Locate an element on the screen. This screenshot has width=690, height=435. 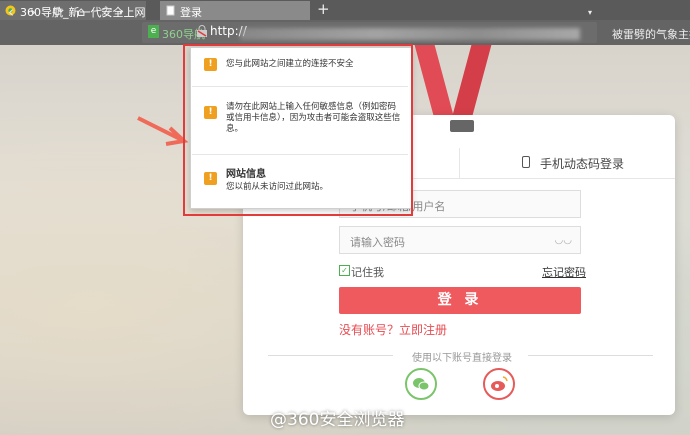
page-icon is located at coordinates (170, 10).